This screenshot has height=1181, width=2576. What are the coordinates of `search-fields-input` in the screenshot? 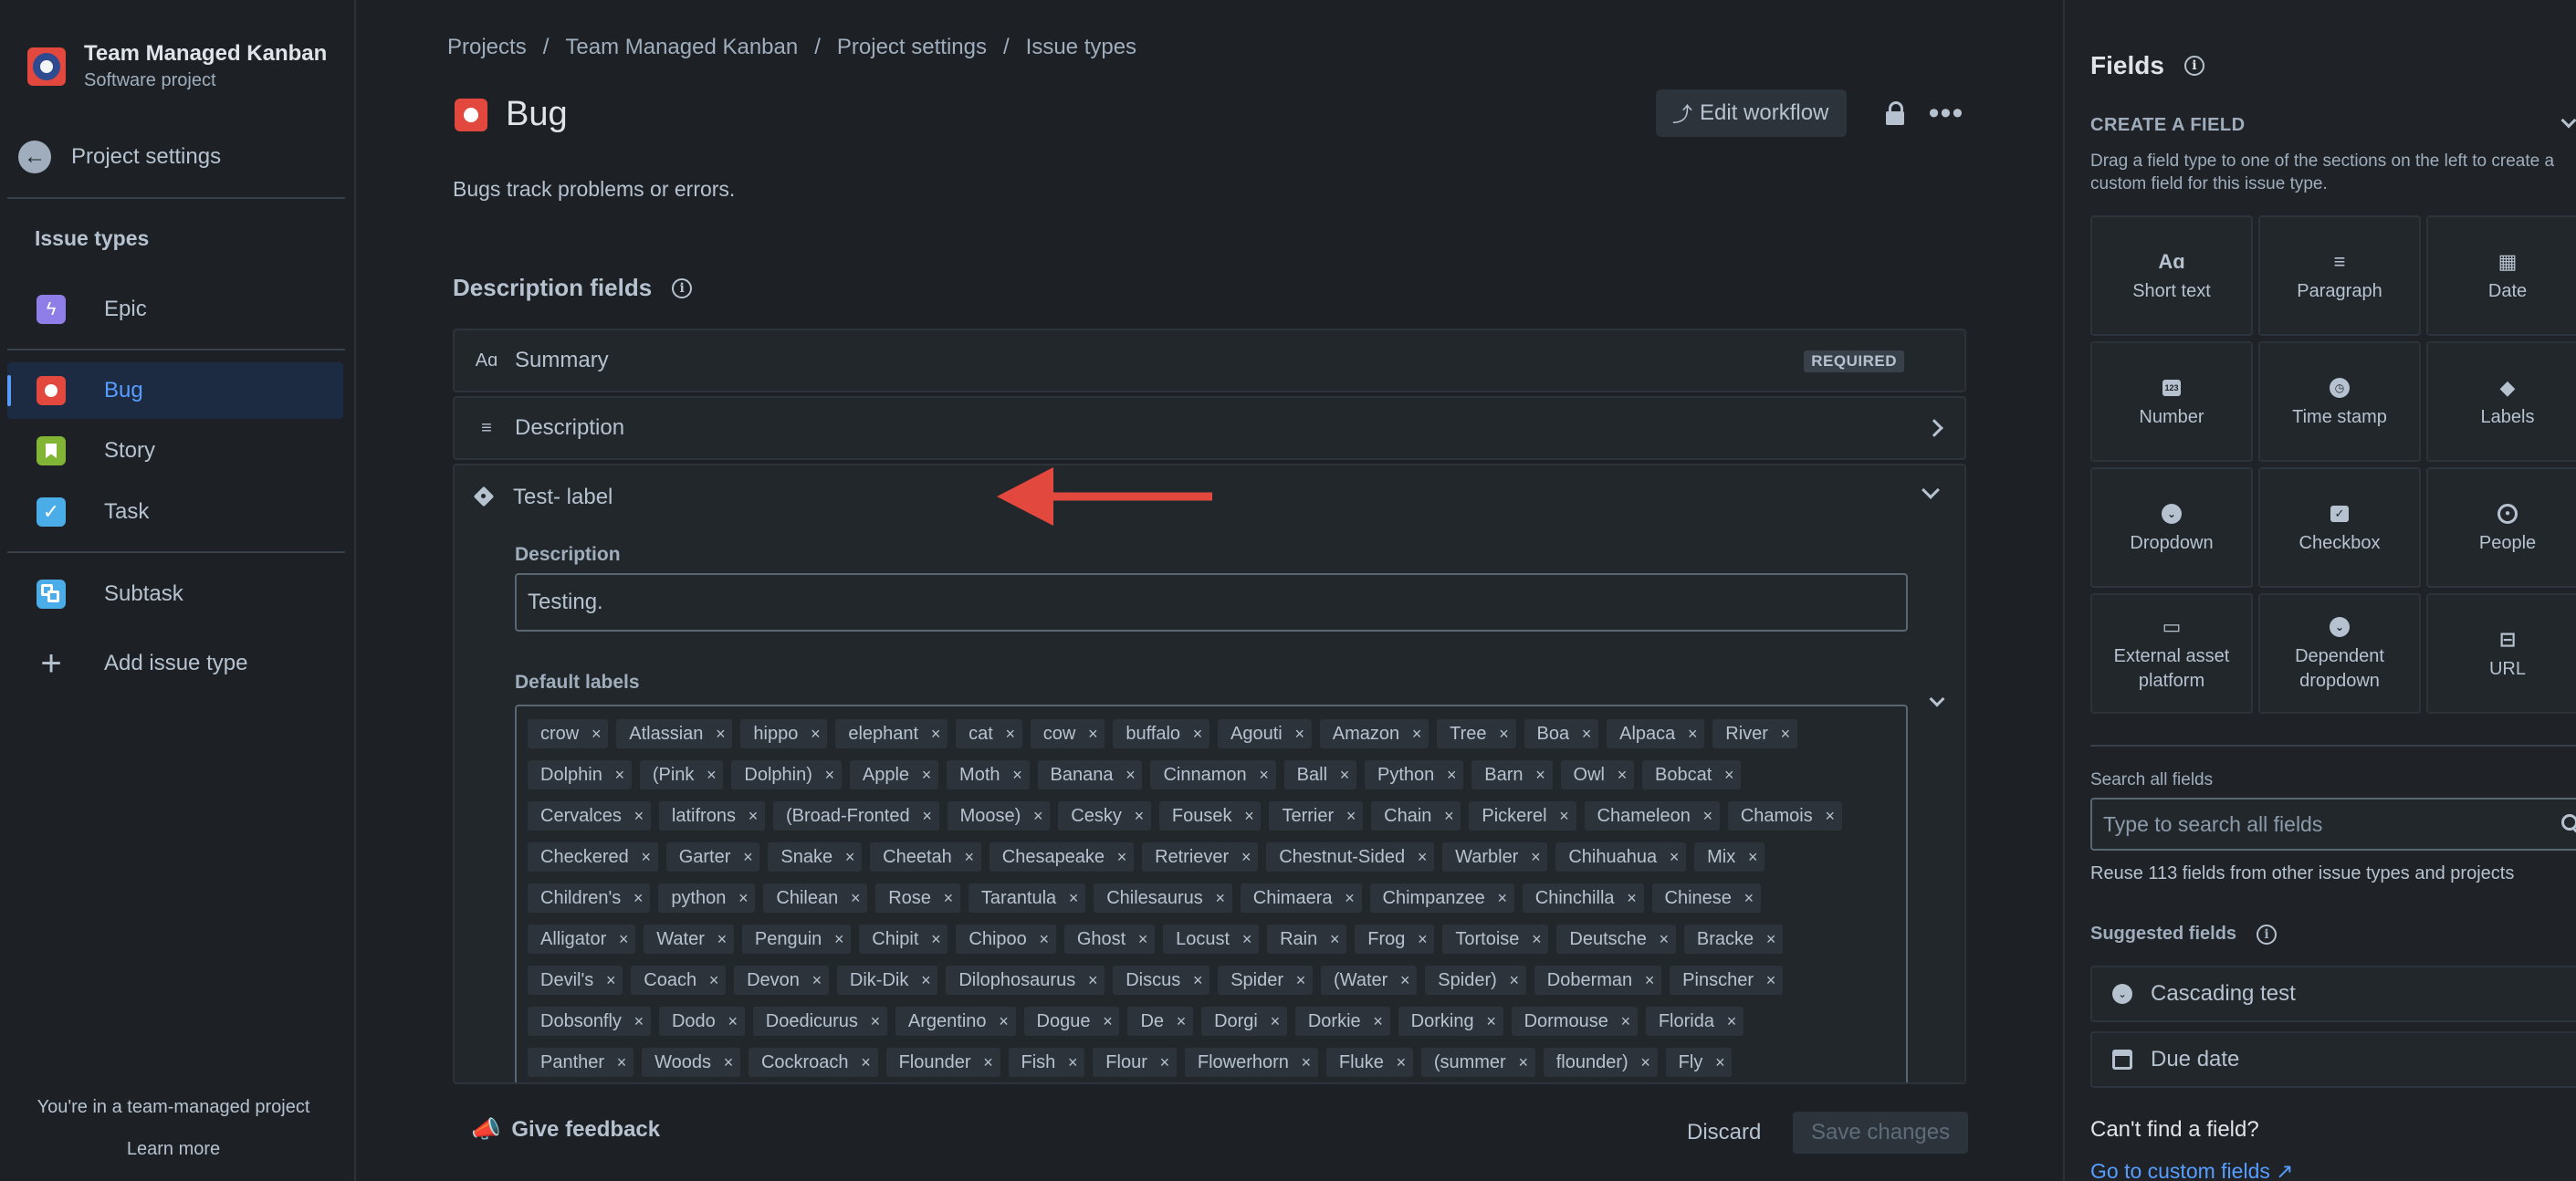 It's located at (2334, 824).